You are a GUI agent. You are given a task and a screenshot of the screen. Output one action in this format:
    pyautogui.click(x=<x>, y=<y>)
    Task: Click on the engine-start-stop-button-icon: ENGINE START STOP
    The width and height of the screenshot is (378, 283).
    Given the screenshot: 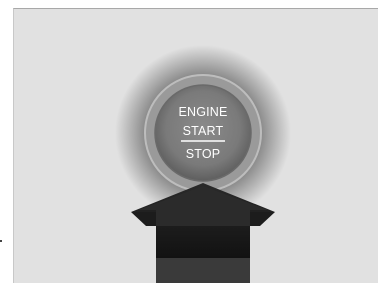 What is the action you would take?
    pyautogui.click(x=203, y=133)
    